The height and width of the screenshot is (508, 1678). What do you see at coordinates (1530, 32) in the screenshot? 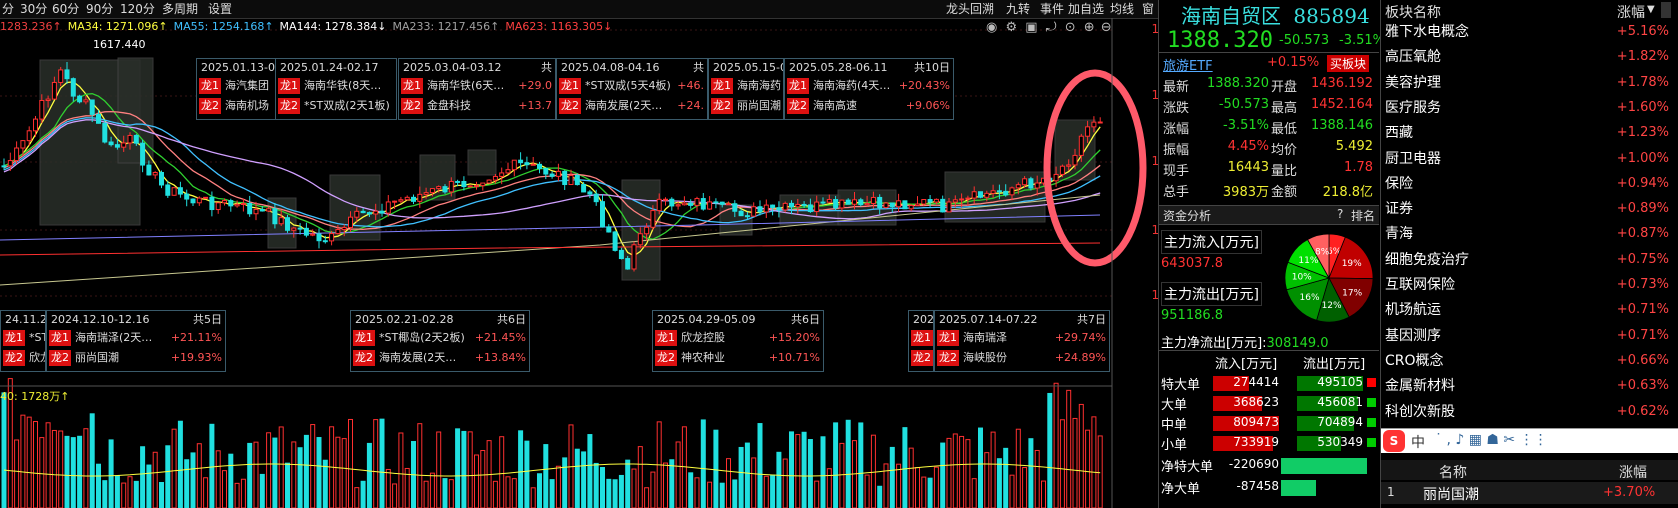
I see `sector-list-item: 雅下水电概念 +5.16%` at bounding box center [1530, 32].